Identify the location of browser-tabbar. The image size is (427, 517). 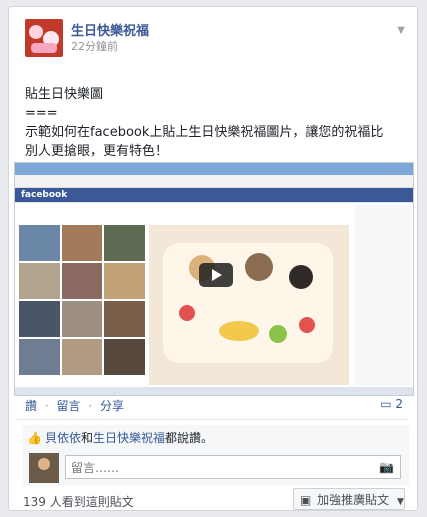
(214, 169).